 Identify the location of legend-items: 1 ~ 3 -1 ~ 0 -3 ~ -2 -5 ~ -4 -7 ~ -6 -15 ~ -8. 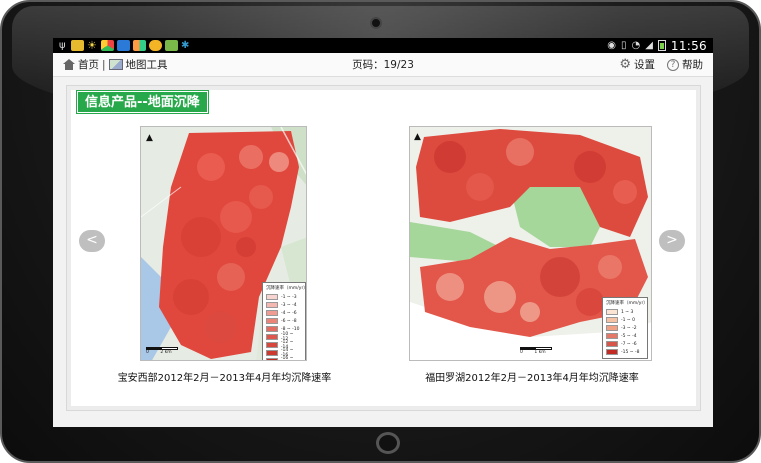
(625, 332).